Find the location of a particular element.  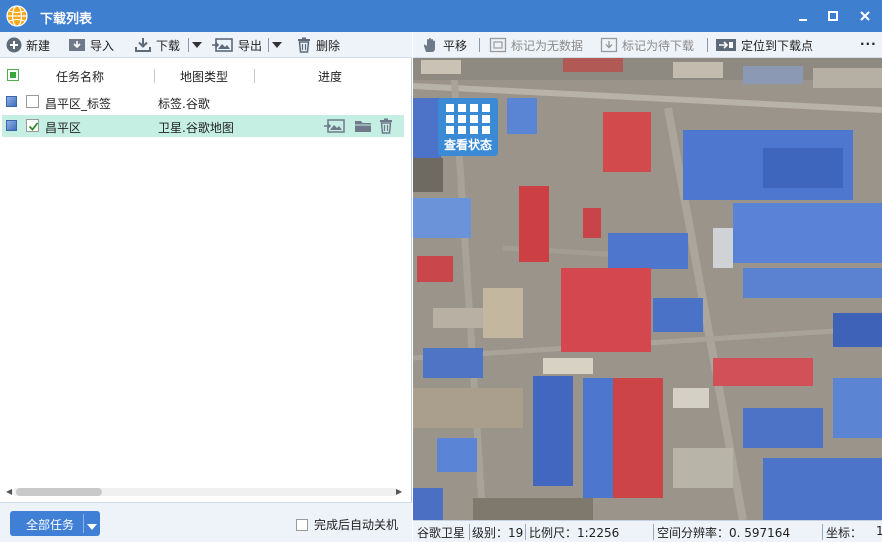

column-header-progress: 进度 is located at coordinates (330, 76).